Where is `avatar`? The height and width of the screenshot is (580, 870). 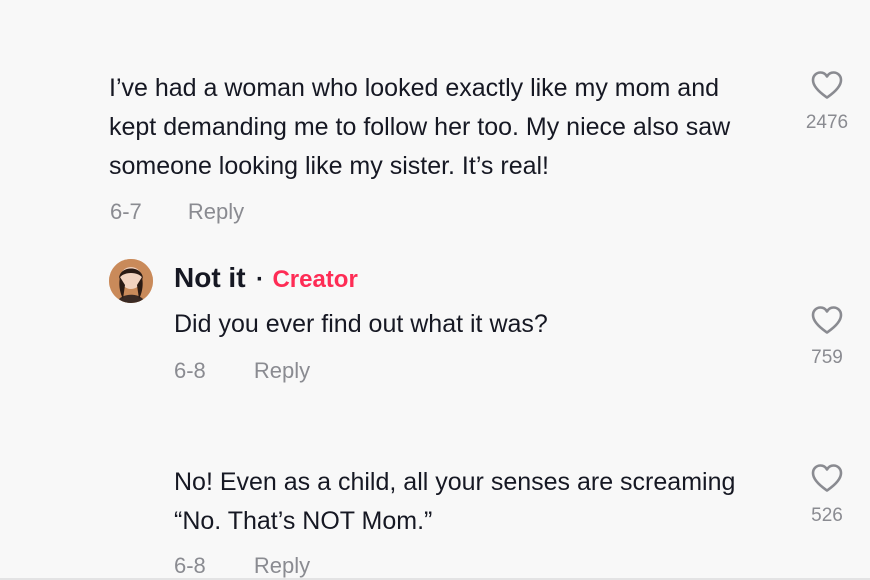
avatar is located at coordinates (131, 281).